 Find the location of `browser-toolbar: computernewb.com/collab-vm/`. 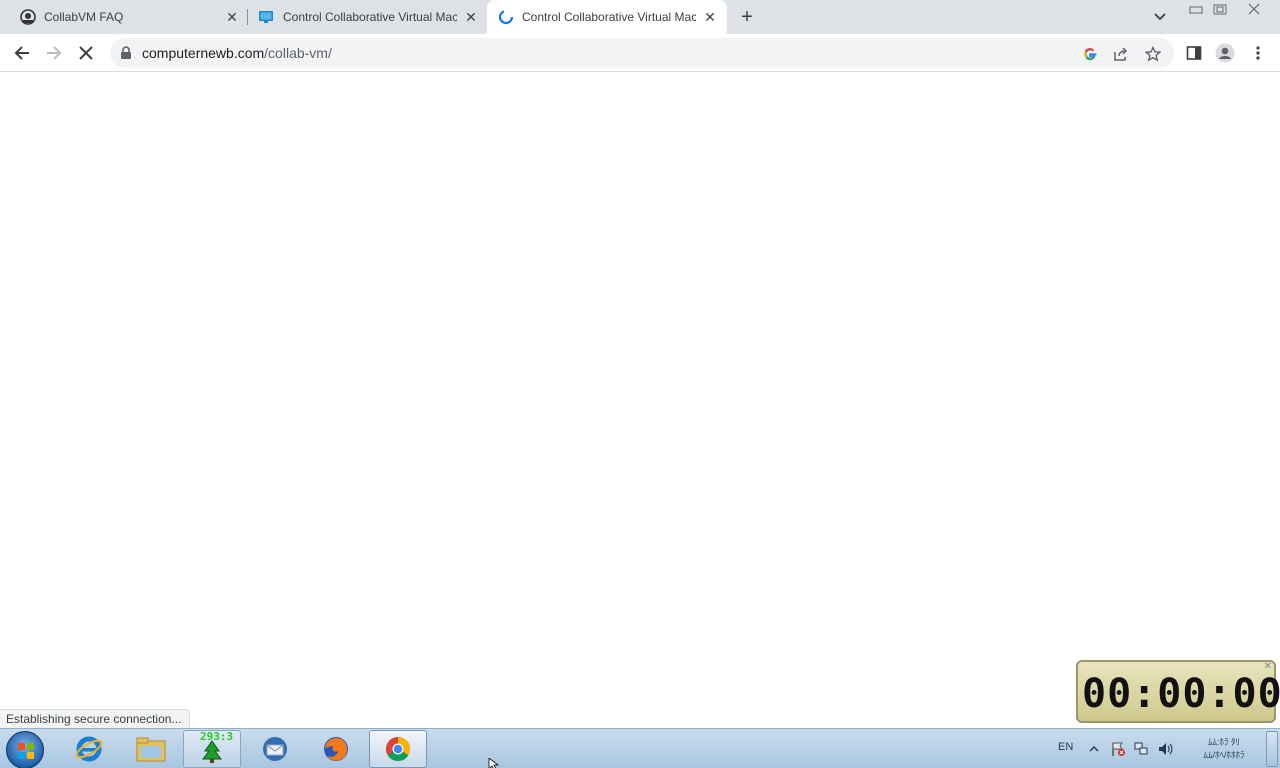

browser-toolbar: computernewb.com/collab-vm/ is located at coordinates (640, 53).